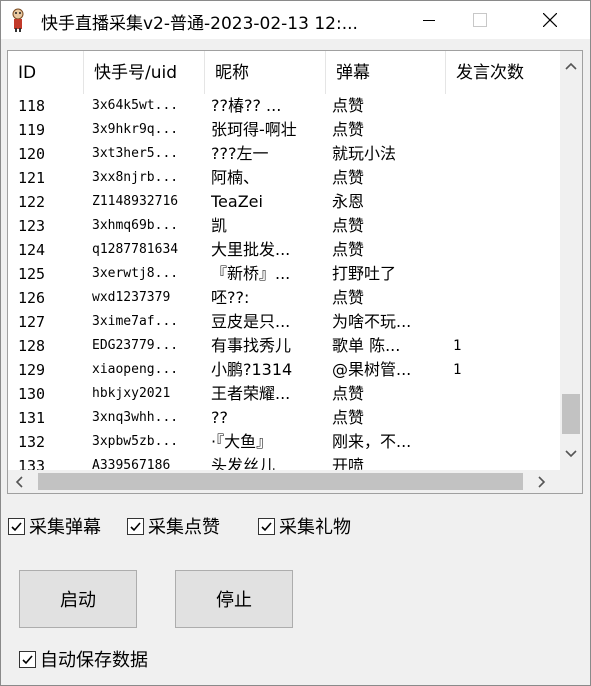 The height and width of the screenshot is (686, 591). Describe the element at coordinates (184, 527) in the screenshot. I see `collect-like-label: 采集点赞` at that location.